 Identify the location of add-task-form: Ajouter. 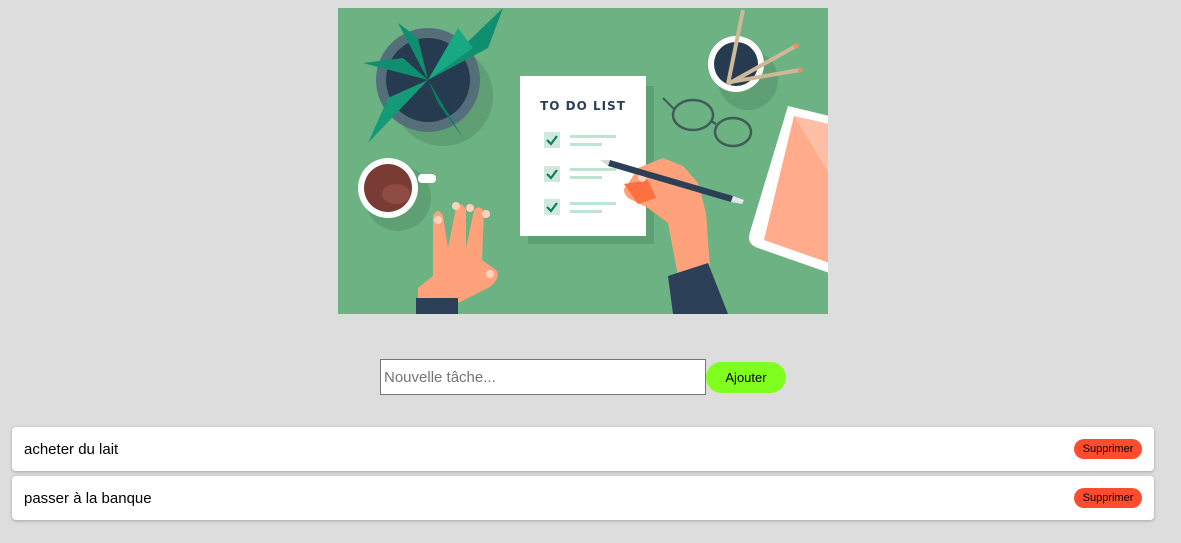
(583, 377).